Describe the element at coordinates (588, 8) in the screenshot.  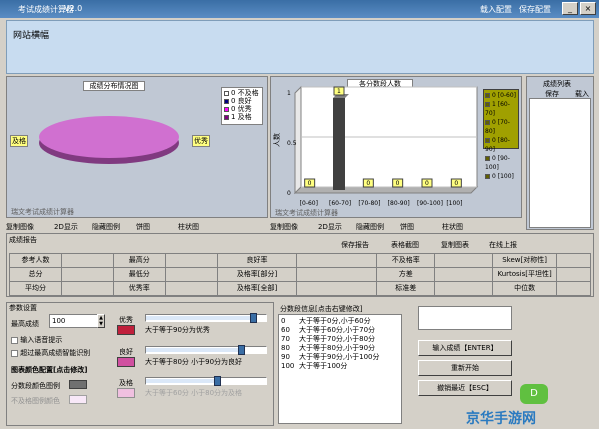
I see `close-icon: ×` at that location.